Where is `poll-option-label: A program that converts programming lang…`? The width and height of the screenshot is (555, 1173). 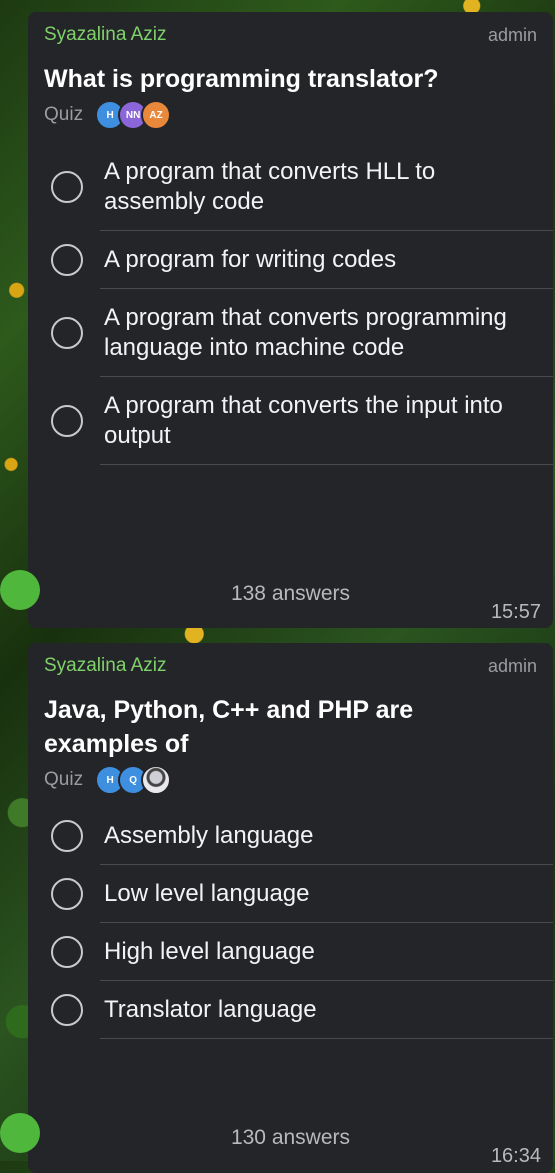 poll-option-label: A program that converts programming lang… is located at coordinates (305, 332).